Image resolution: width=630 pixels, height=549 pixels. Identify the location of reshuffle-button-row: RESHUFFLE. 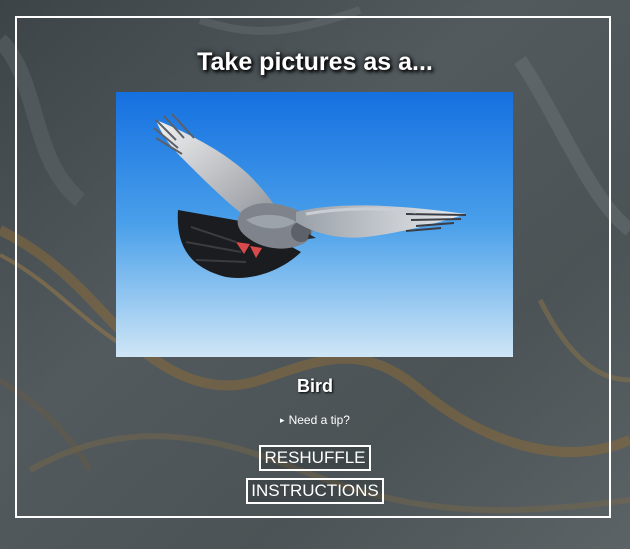
(315, 458).